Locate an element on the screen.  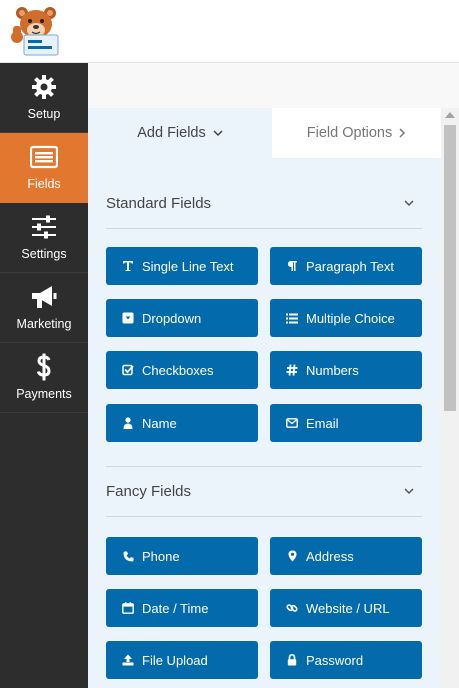
button-label: Password is located at coordinates (335, 660).